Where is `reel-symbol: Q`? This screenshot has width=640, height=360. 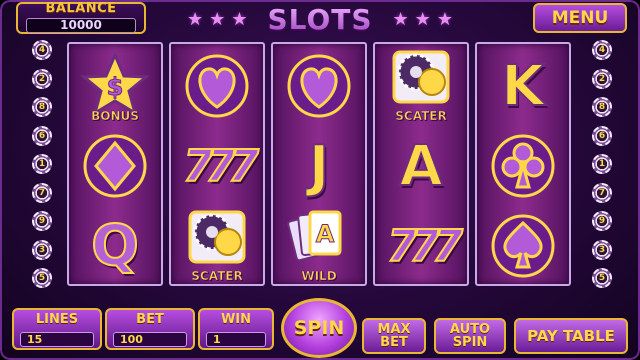 reel-symbol: Q is located at coordinates (115, 246).